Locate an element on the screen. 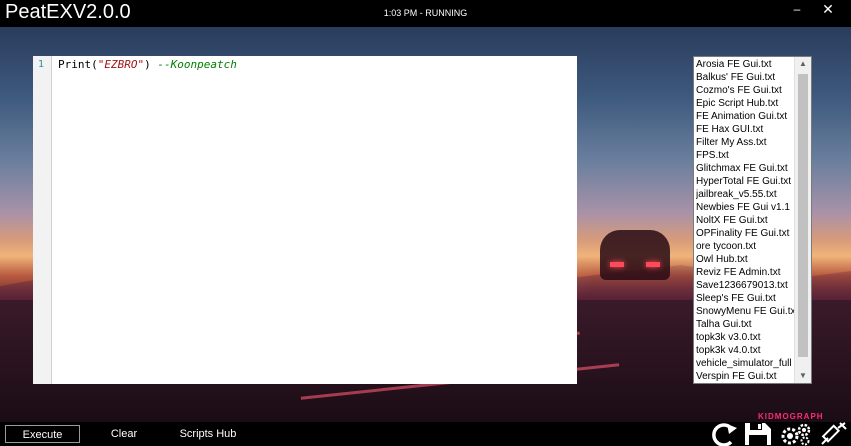 This screenshot has width=851, height=446. list-item: Balkus' FE Gui.txt is located at coordinates (746, 77).